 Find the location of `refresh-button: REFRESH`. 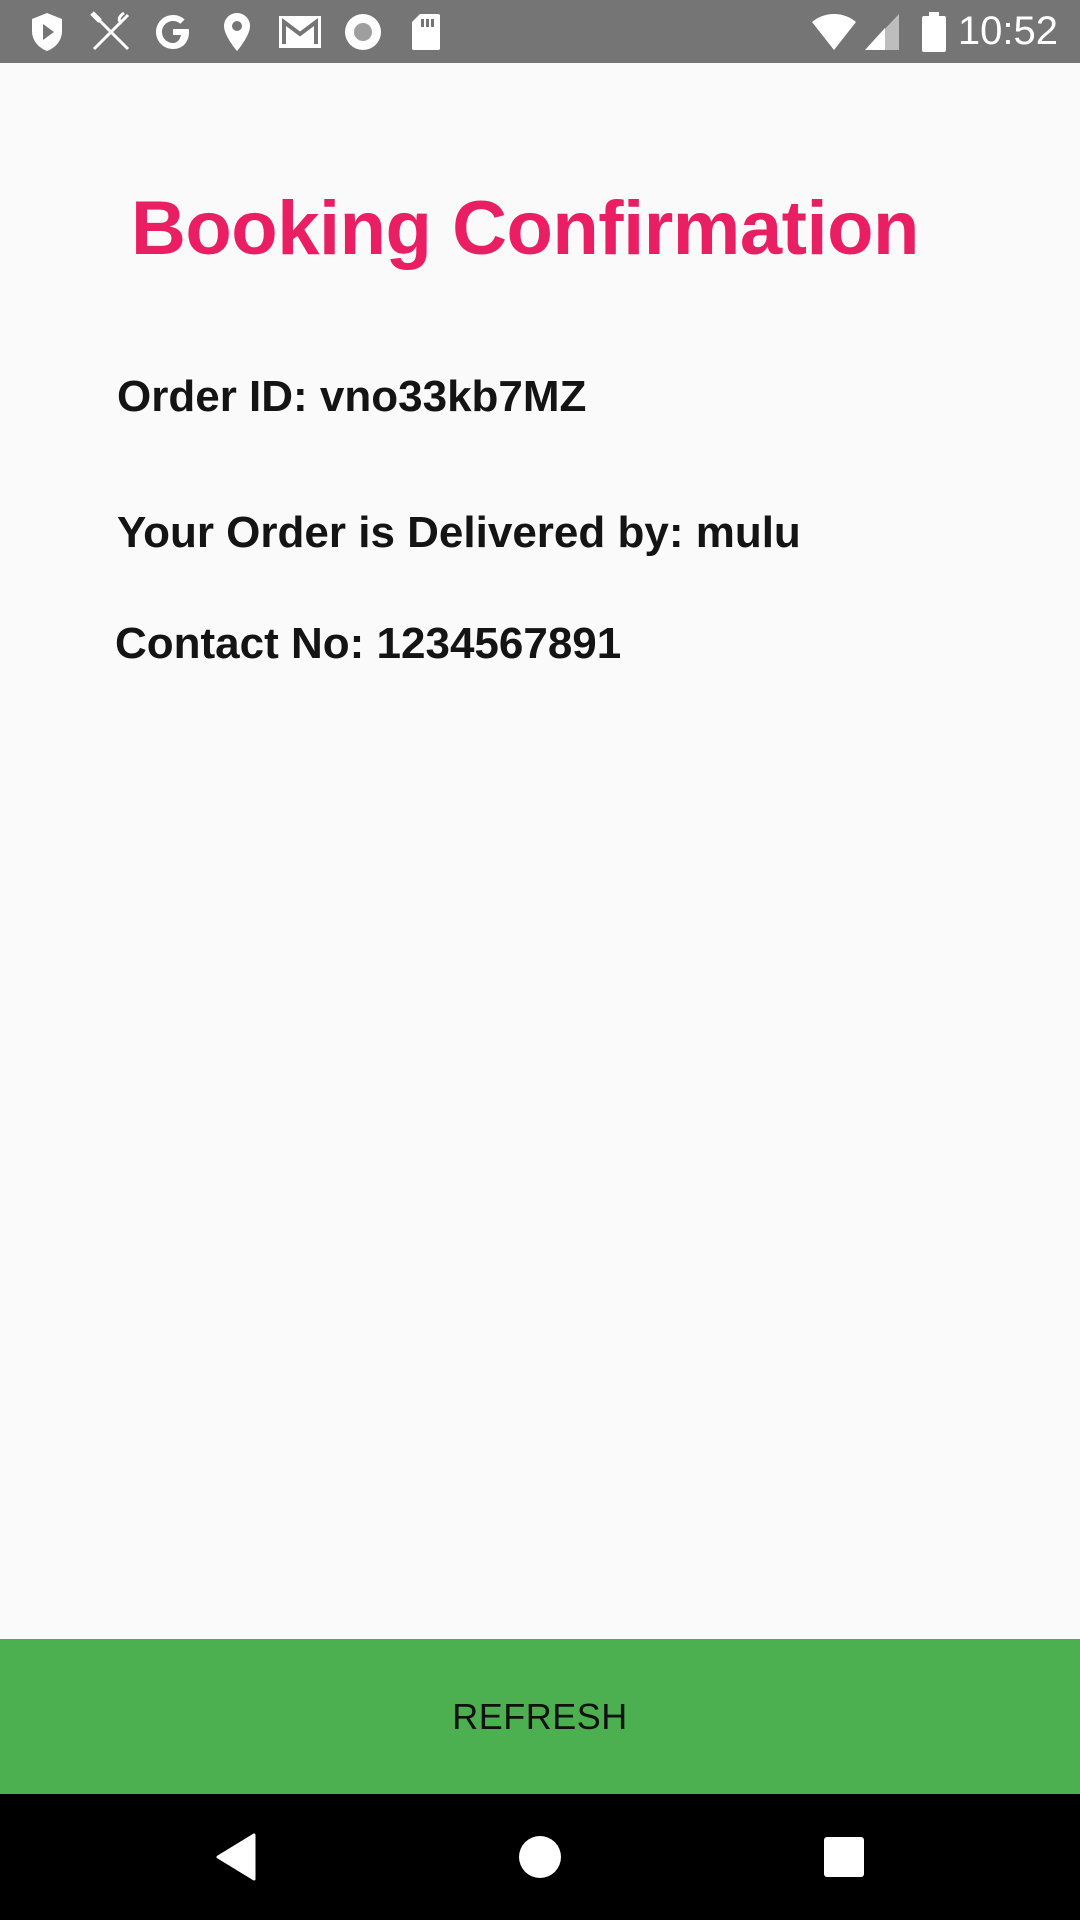

refresh-button: REFRESH is located at coordinates (540, 1716).